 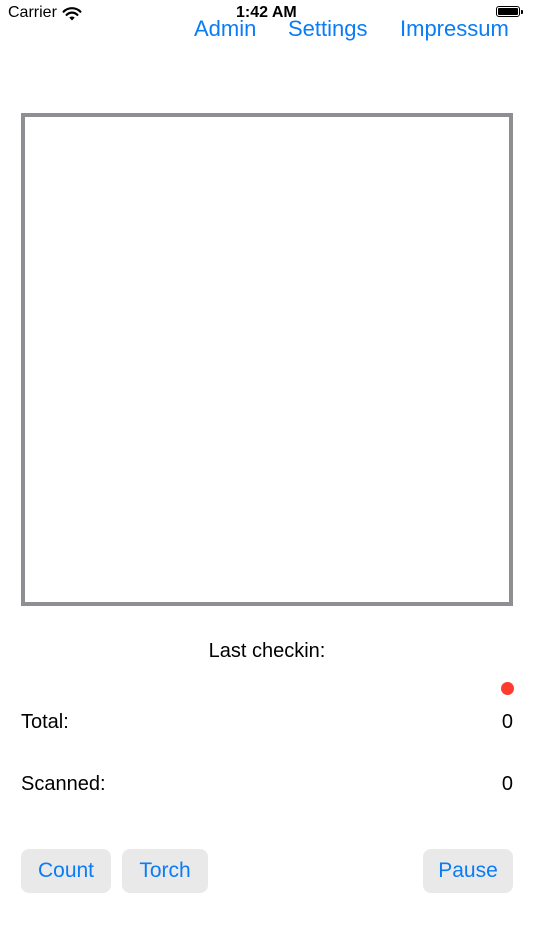 What do you see at coordinates (507, 722) in the screenshot?
I see `total-value: 0` at bounding box center [507, 722].